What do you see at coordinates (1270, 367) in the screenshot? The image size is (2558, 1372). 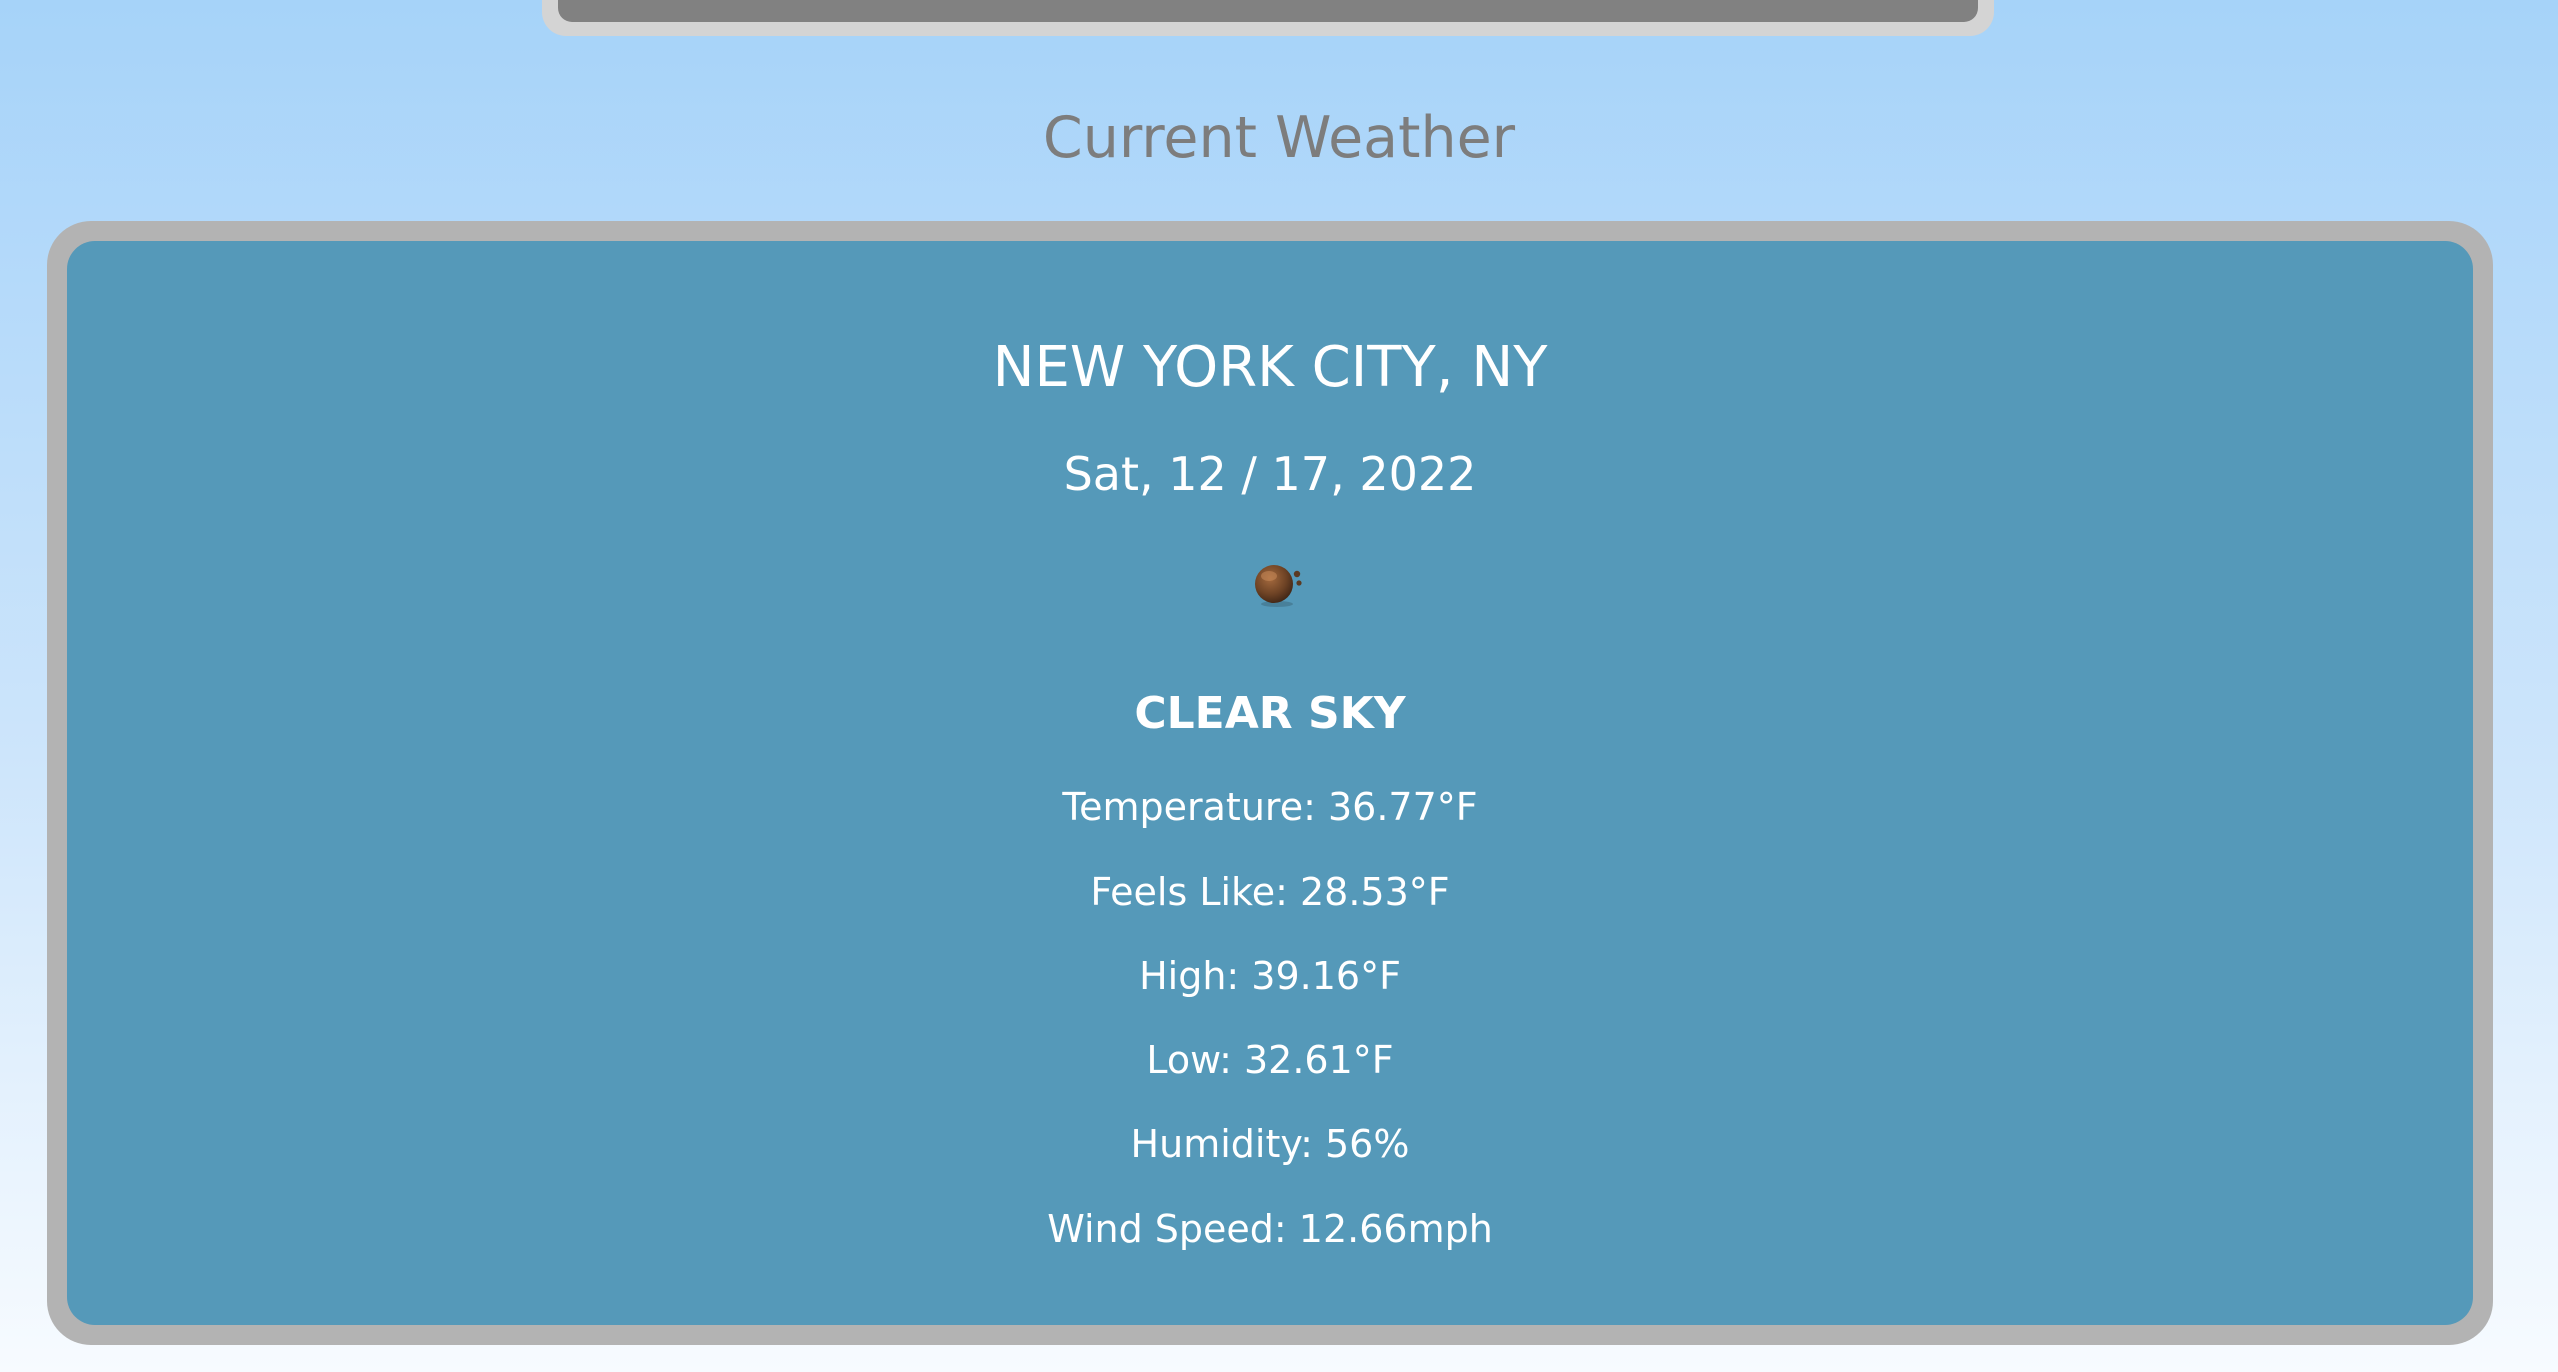 I see `city-name: NEW YORK CITY, NY` at bounding box center [1270, 367].